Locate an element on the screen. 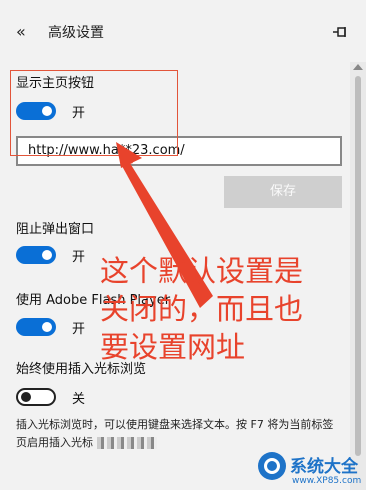  caret-browsing-description: 插入光标浏览时，可以使用键盘来选择文本。按 F7 将为当前标签页启用插入光标 is located at coordinates (179, 434).